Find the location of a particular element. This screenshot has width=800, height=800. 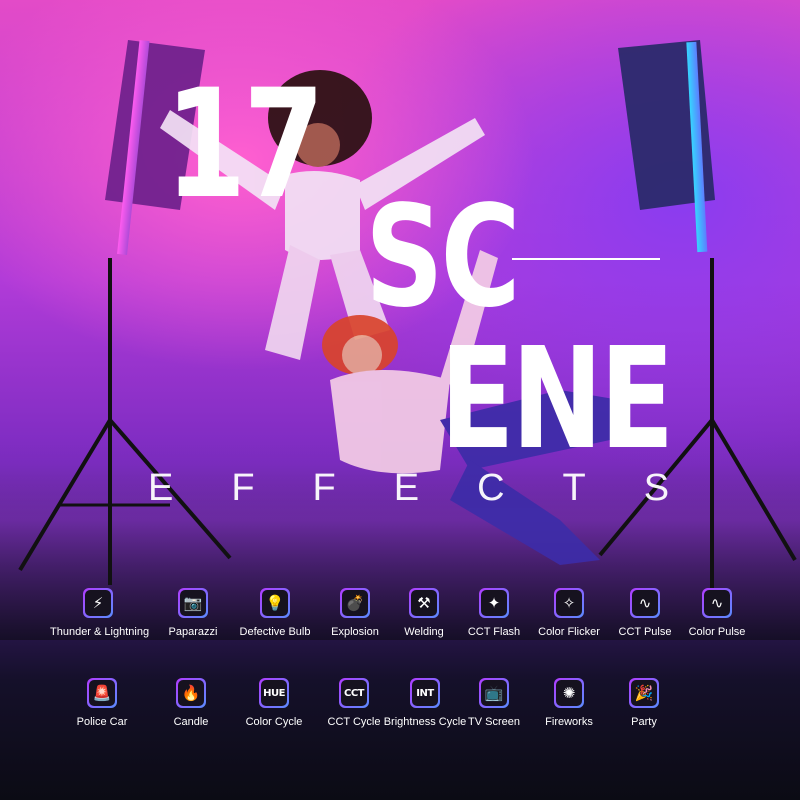

int-icon: INT is located at coordinates (425, 693).